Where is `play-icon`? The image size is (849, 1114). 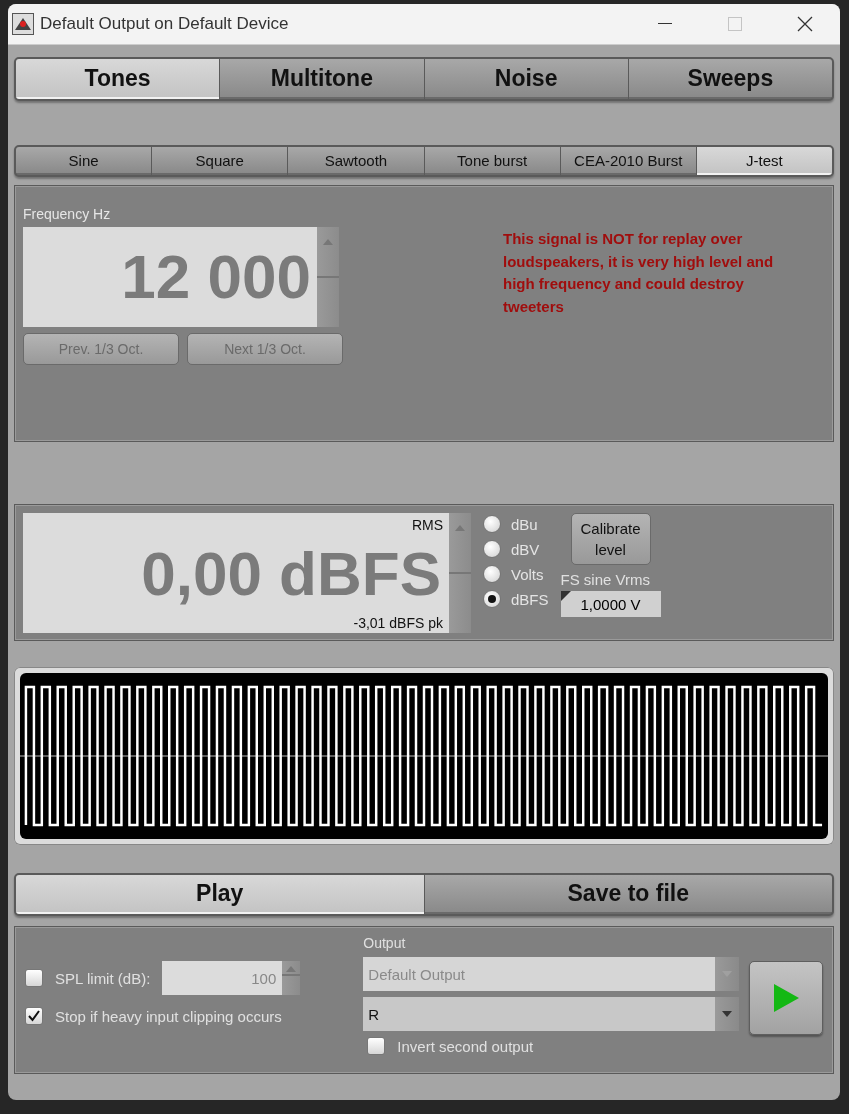 play-icon is located at coordinates (786, 998).